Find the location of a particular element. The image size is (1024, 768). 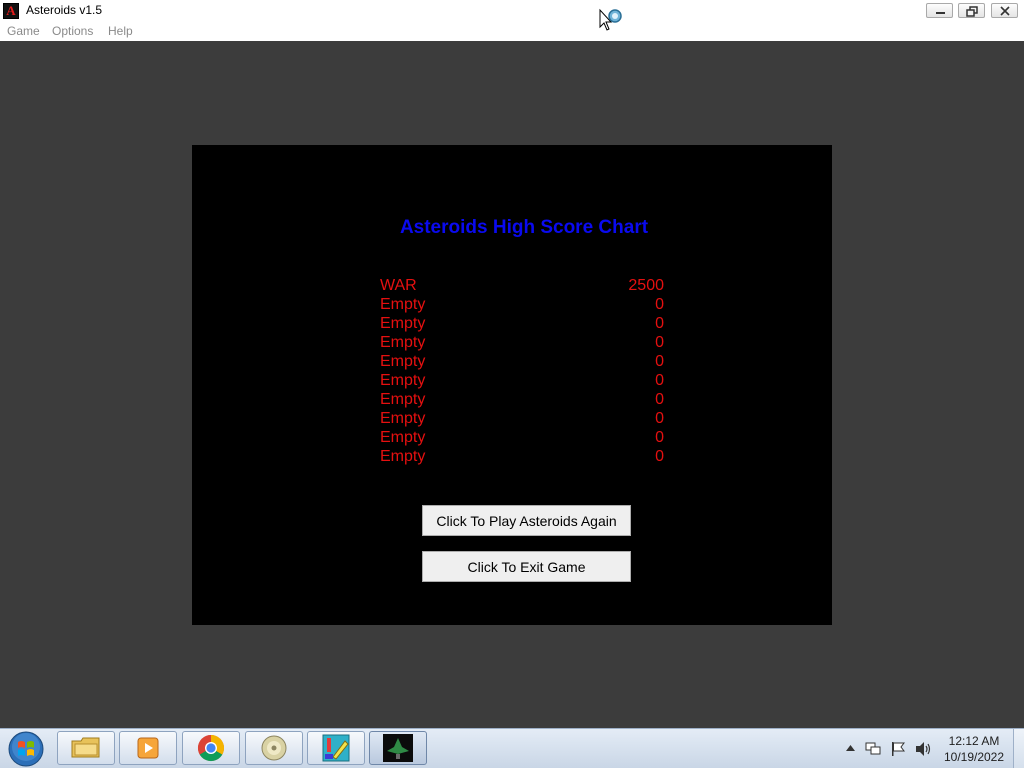

taskbar-media-player is located at coordinates (148, 748).